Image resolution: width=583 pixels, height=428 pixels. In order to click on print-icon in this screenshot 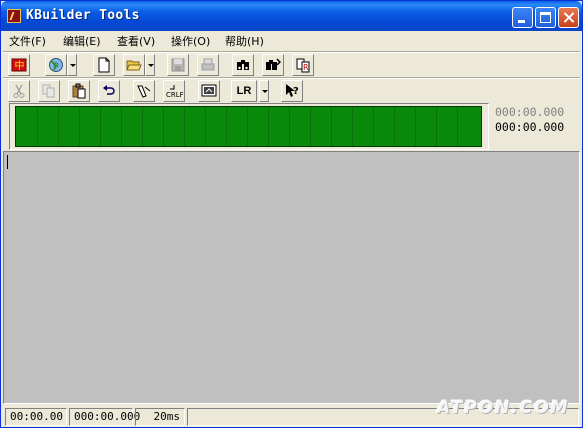, I will do `click(208, 64)`.